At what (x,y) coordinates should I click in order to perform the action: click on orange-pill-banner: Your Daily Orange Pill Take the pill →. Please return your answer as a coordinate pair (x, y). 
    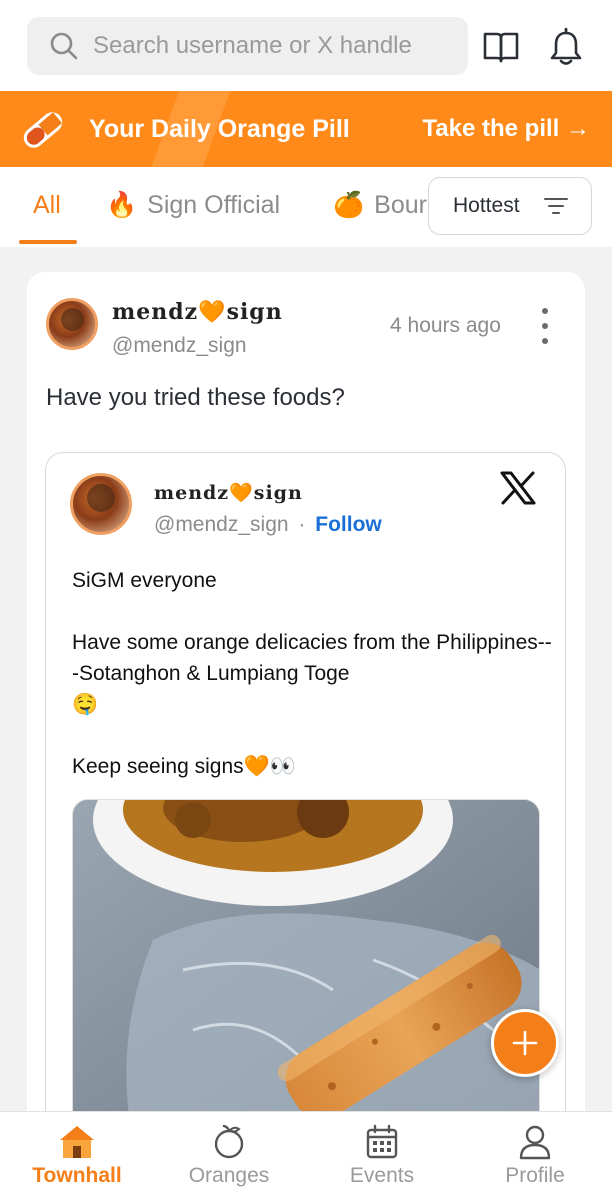
    Looking at the image, I should click on (306, 129).